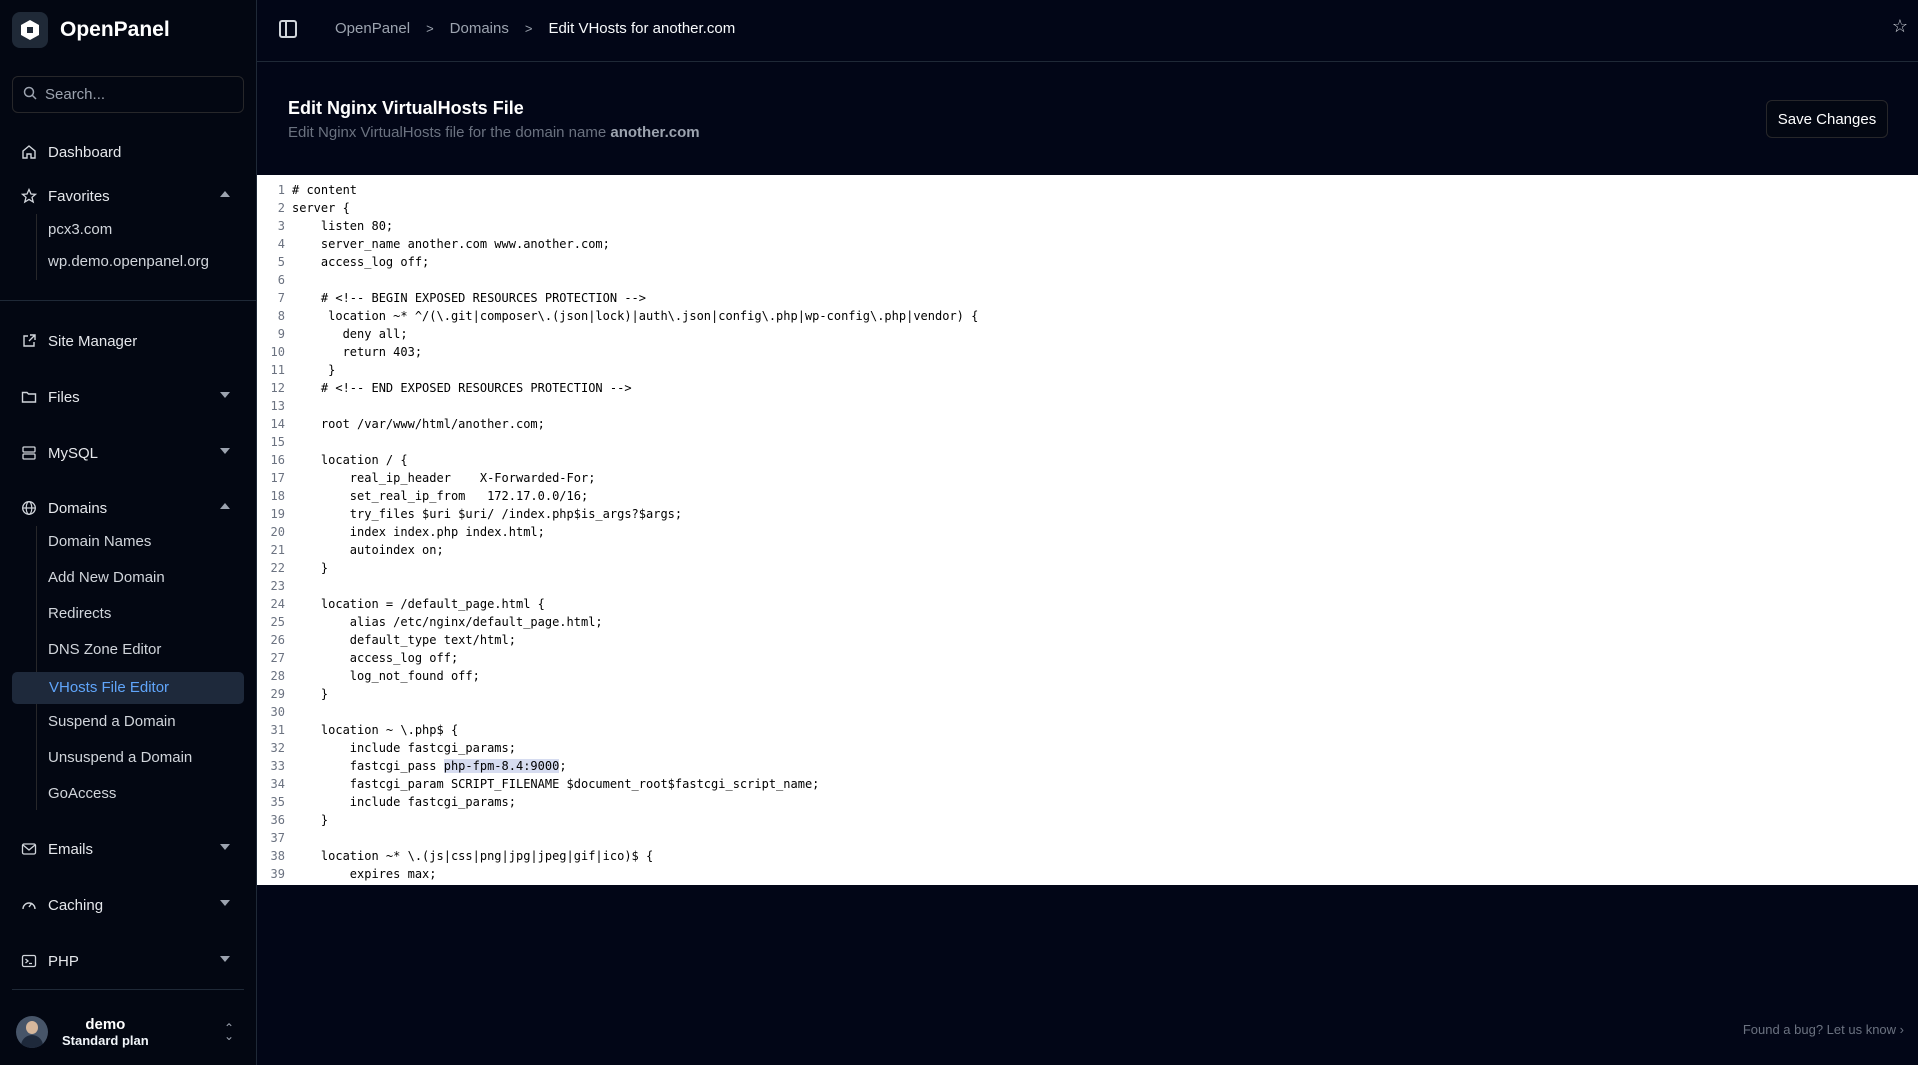  Describe the element at coordinates (225, 959) in the screenshot. I see `chevron-down-icon` at that location.